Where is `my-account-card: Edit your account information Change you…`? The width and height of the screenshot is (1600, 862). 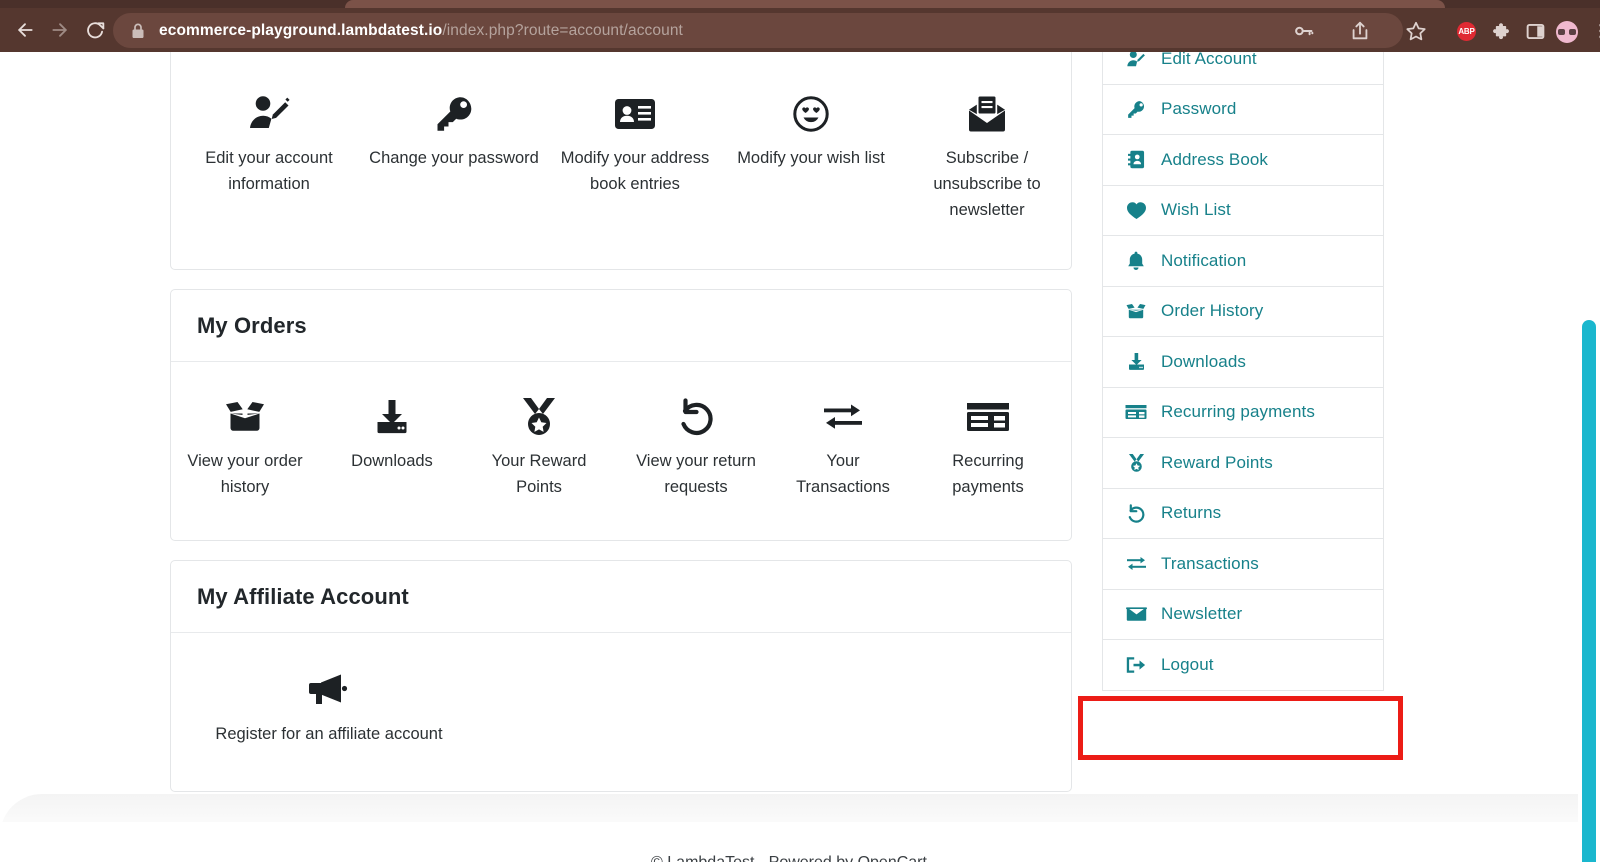
my-account-card: Edit your account information Change you… is located at coordinates (621, 161).